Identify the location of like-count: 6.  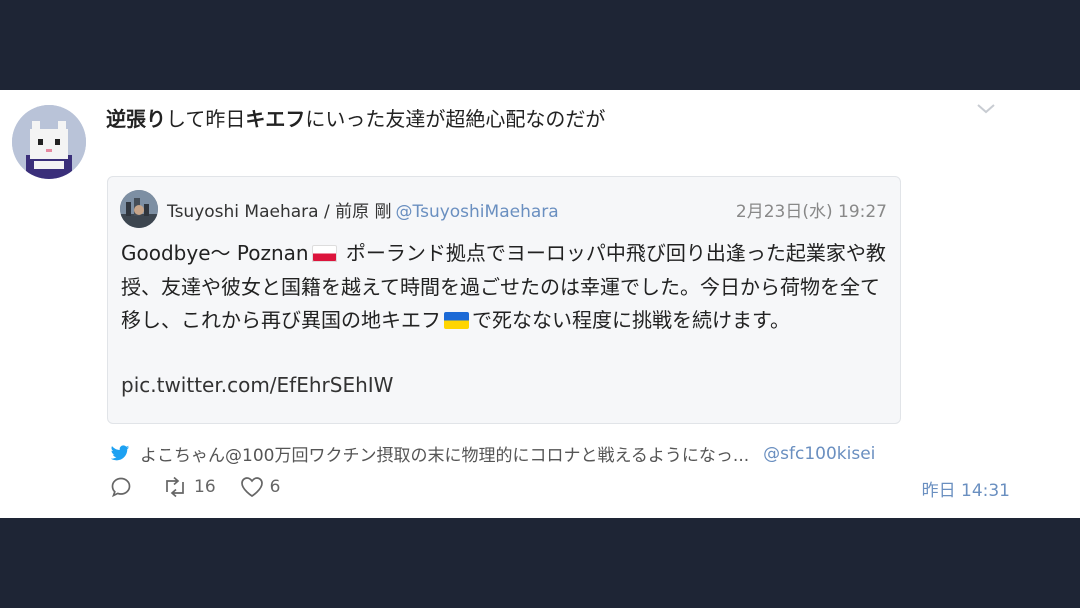
(275, 487).